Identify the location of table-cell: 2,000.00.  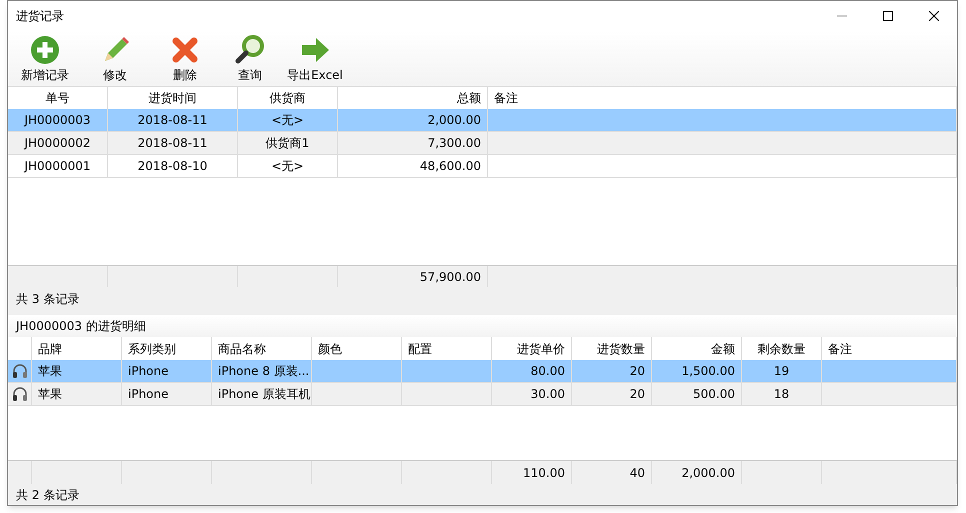
(413, 120).